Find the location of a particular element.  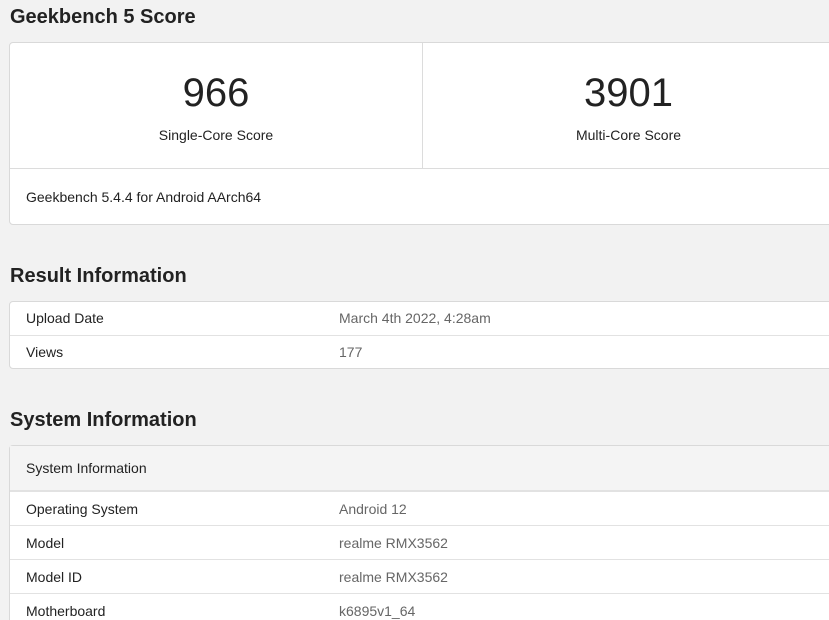

table-row: Model realme RMX3562 is located at coordinates (419, 542).